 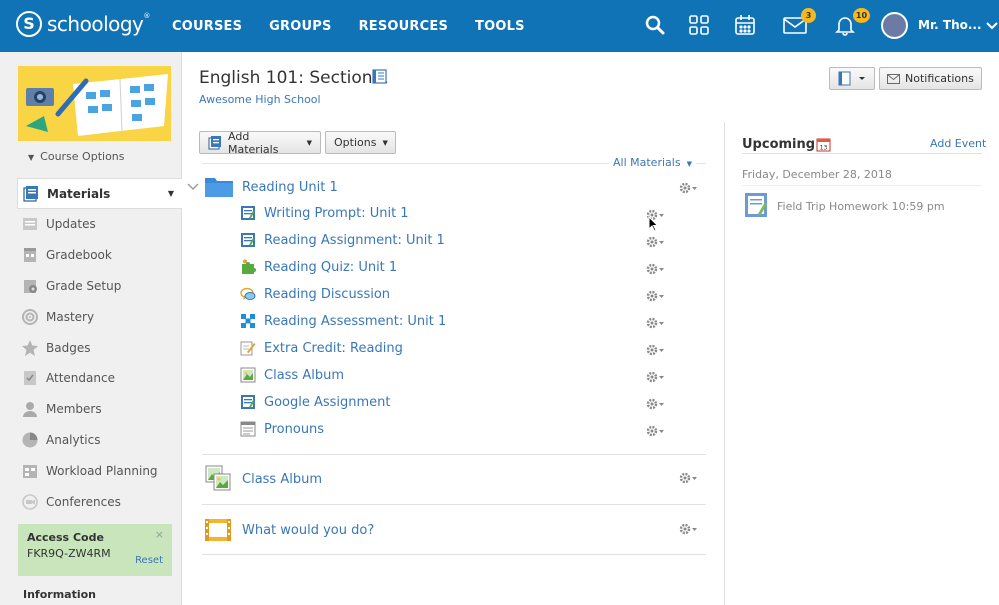 I want to click on folder-title: Reading Unit 1, so click(x=290, y=187).